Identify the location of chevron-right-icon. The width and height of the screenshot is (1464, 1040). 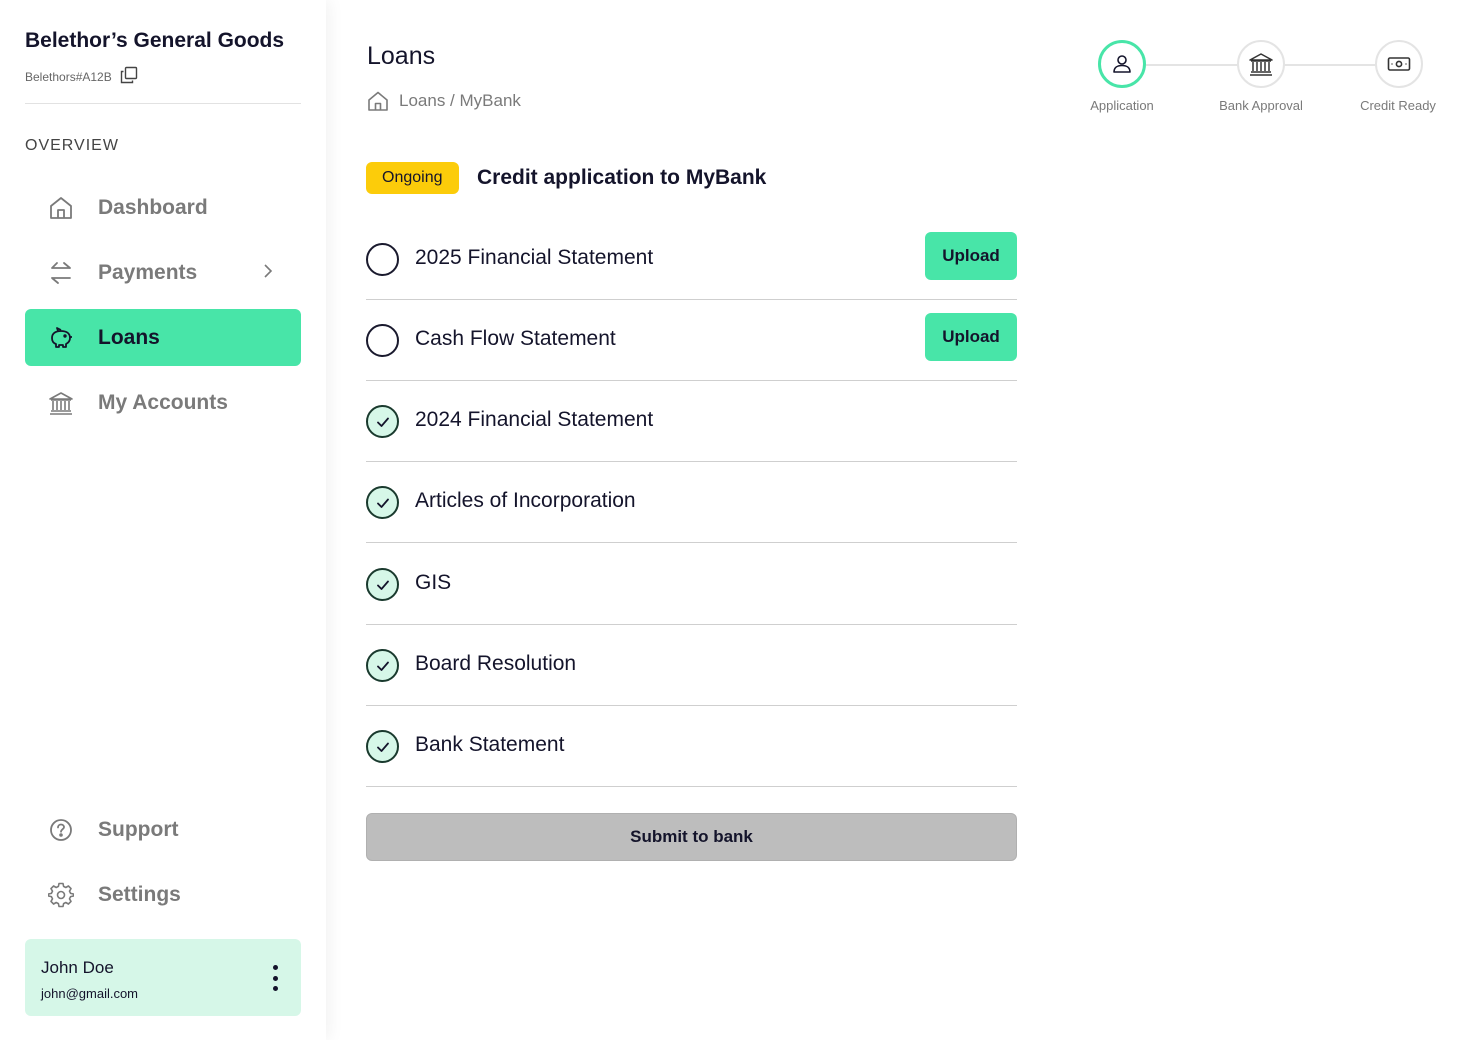
(268, 271).